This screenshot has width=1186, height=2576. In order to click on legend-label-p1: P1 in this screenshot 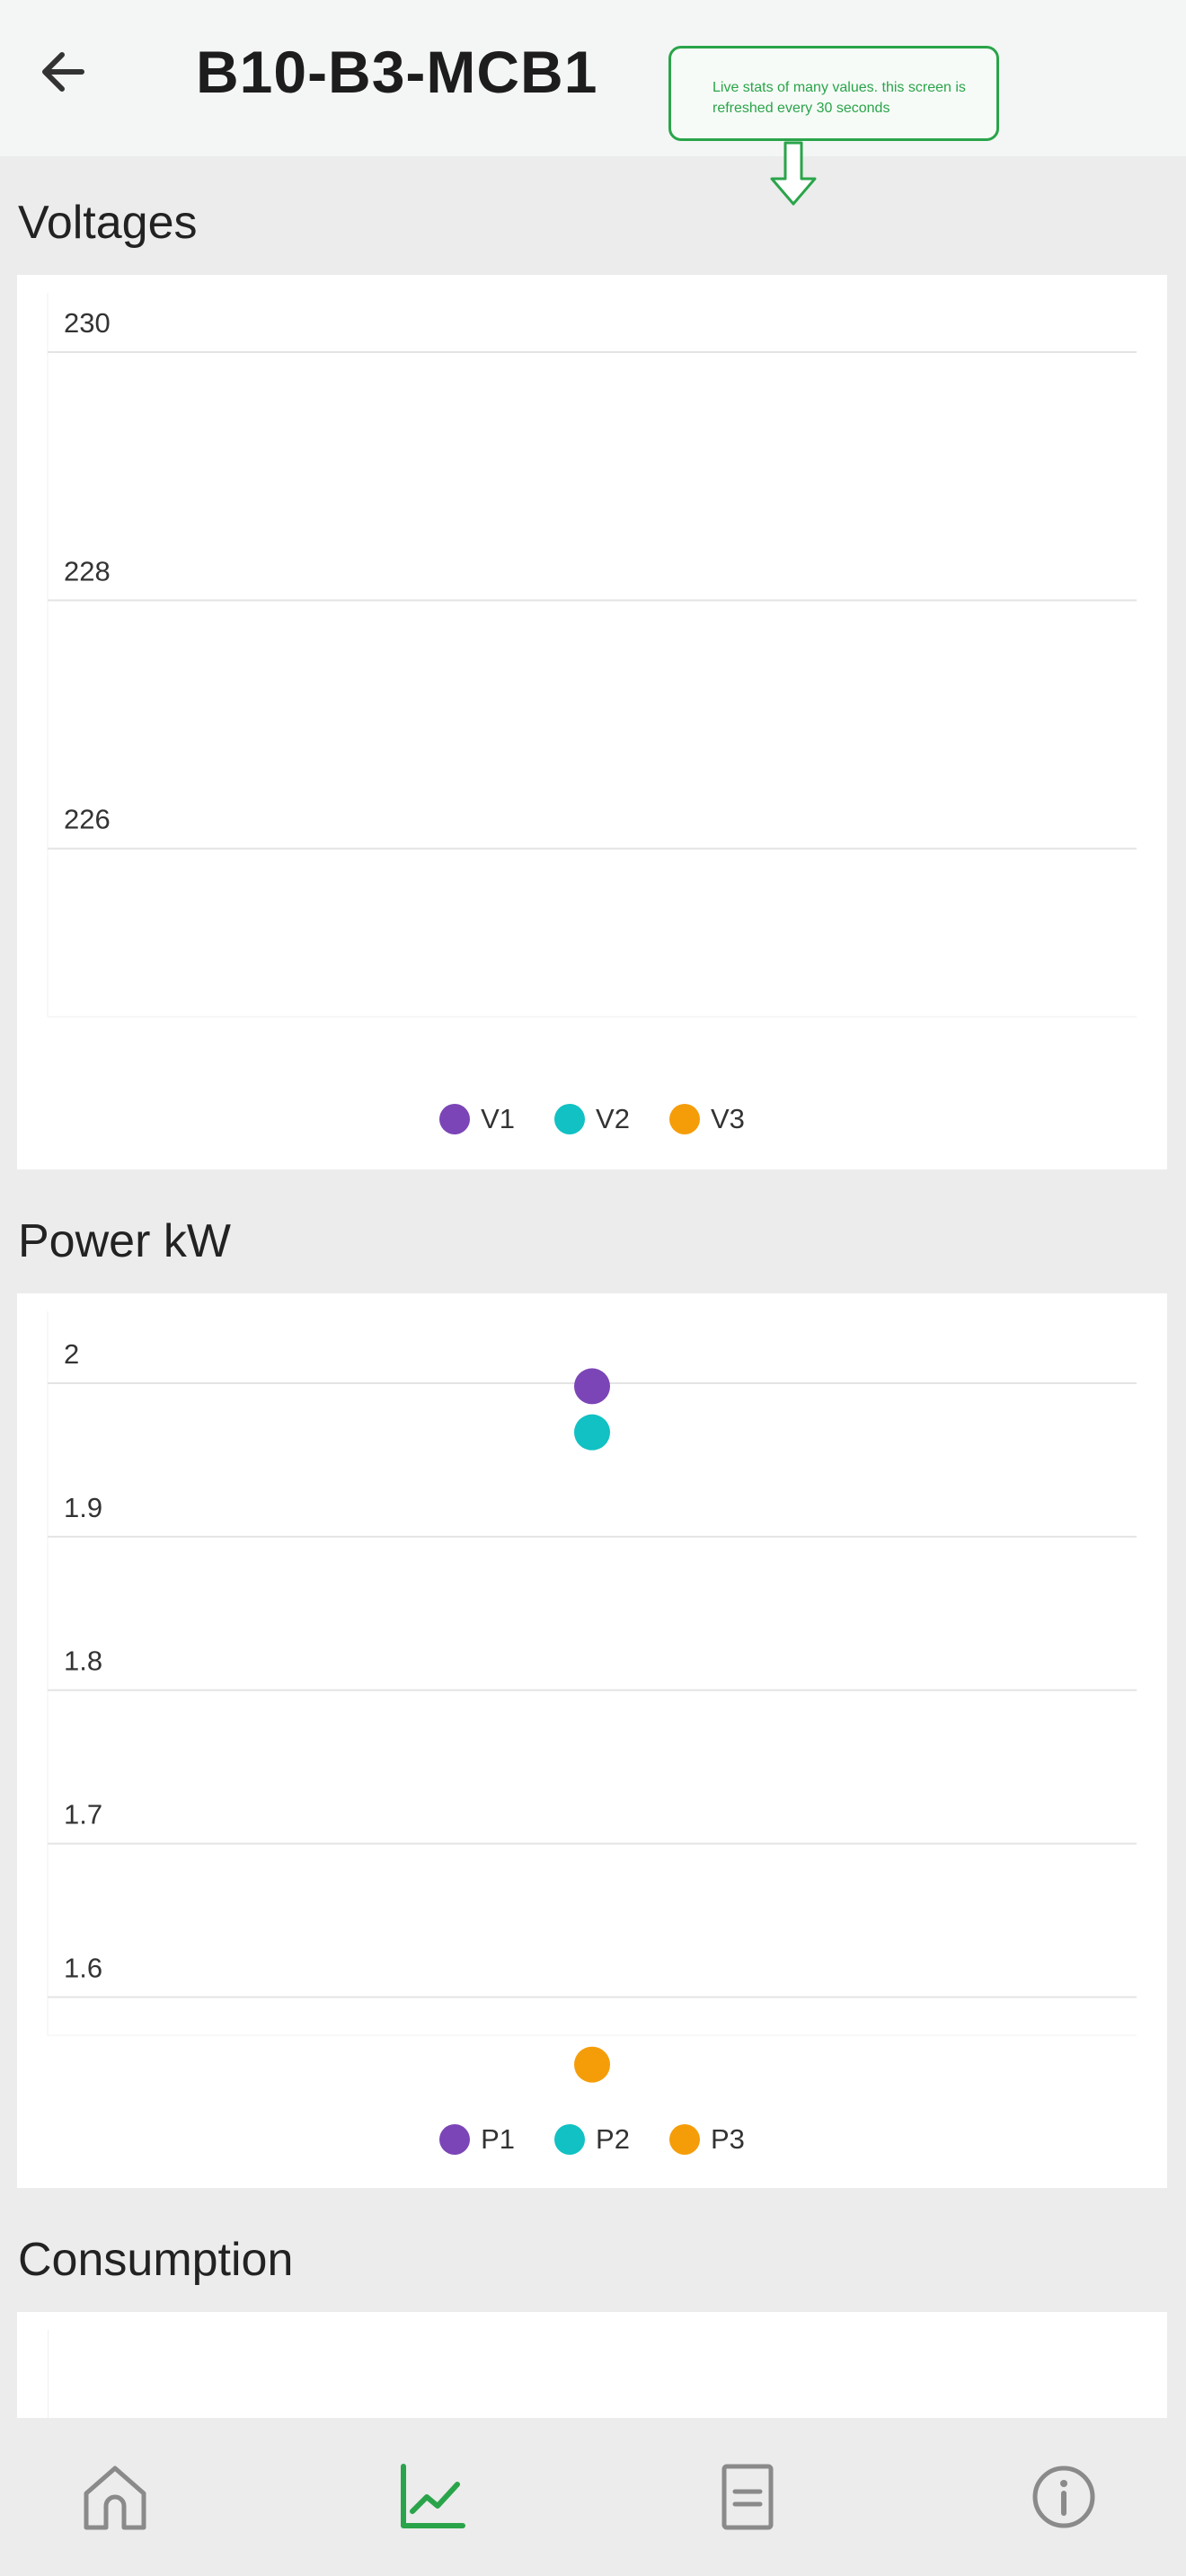, I will do `click(498, 2139)`.